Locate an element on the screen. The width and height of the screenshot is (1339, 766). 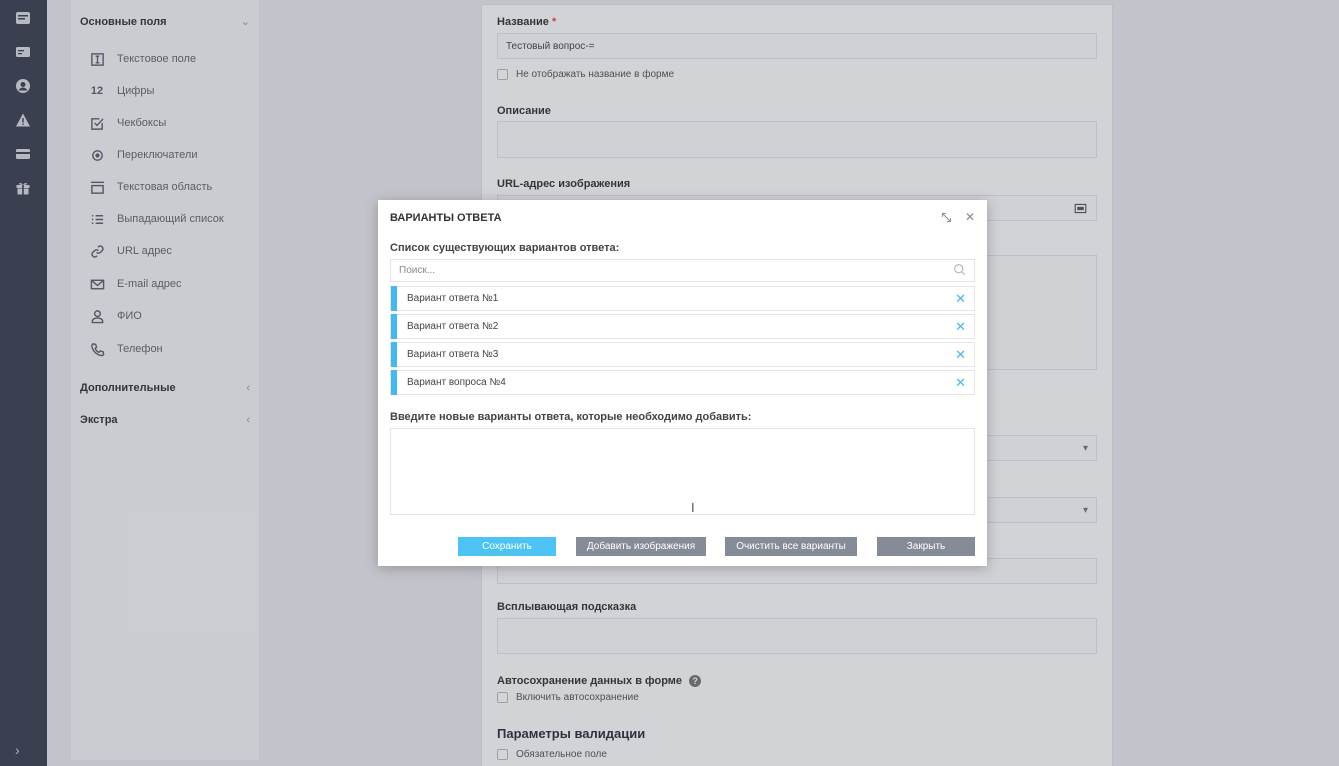
option-label: Вариант вопроса №4 is located at coordinates (456, 382).